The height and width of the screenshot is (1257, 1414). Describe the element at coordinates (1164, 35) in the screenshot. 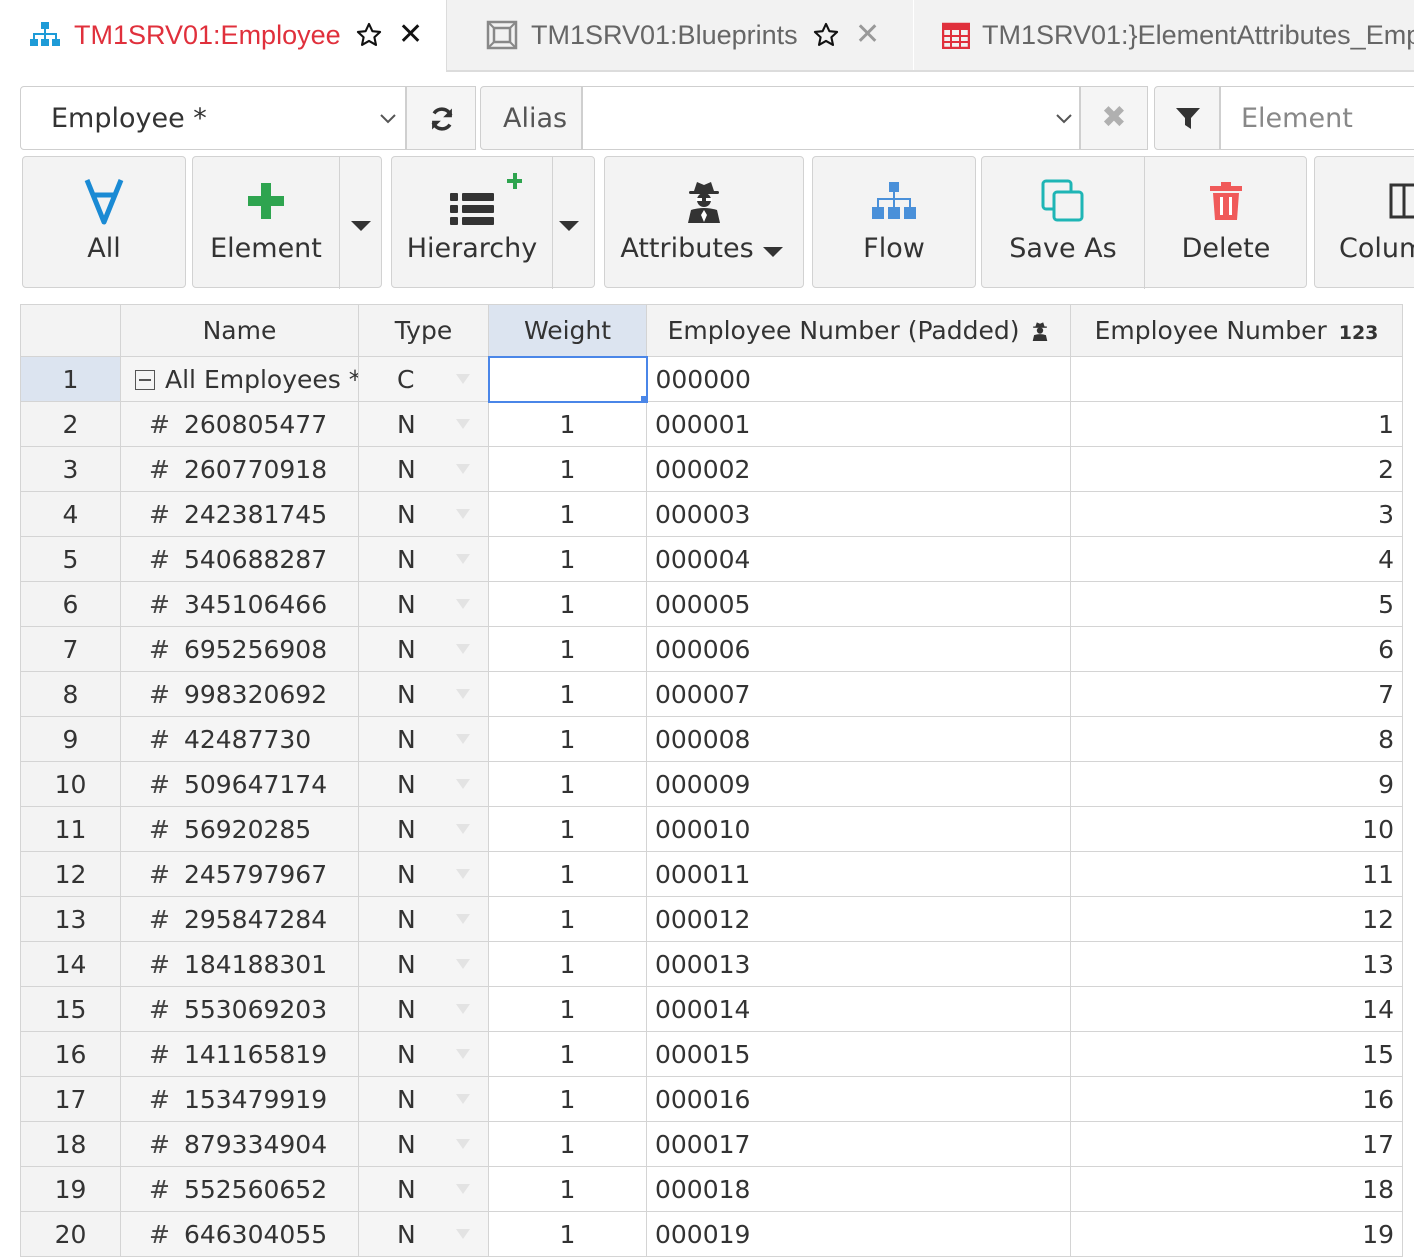

I see `tab-element-attributes: TM1SRV01:}ElementAttributes_Employee` at that location.